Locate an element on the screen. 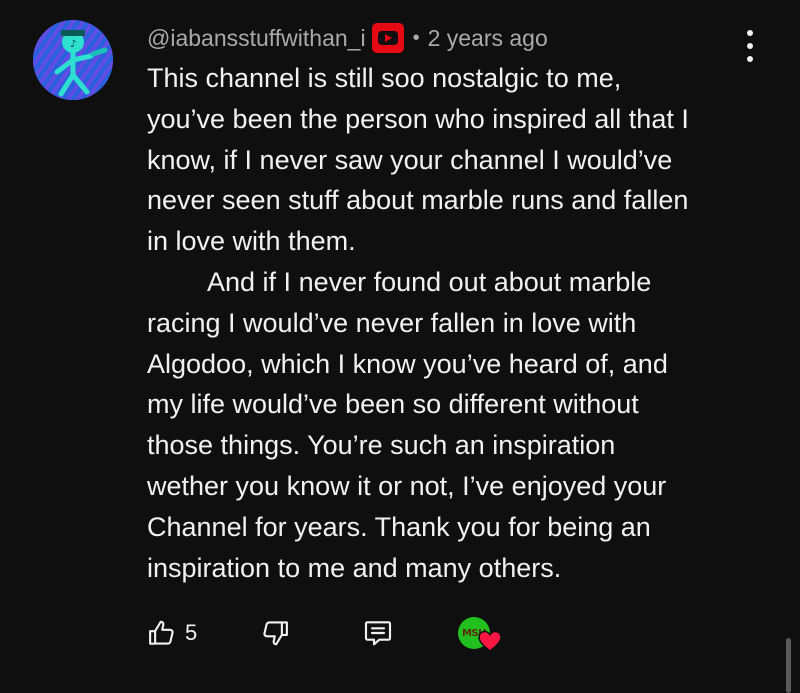  author-handle: @iabansstuffwithan_i is located at coordinates (256, 38).